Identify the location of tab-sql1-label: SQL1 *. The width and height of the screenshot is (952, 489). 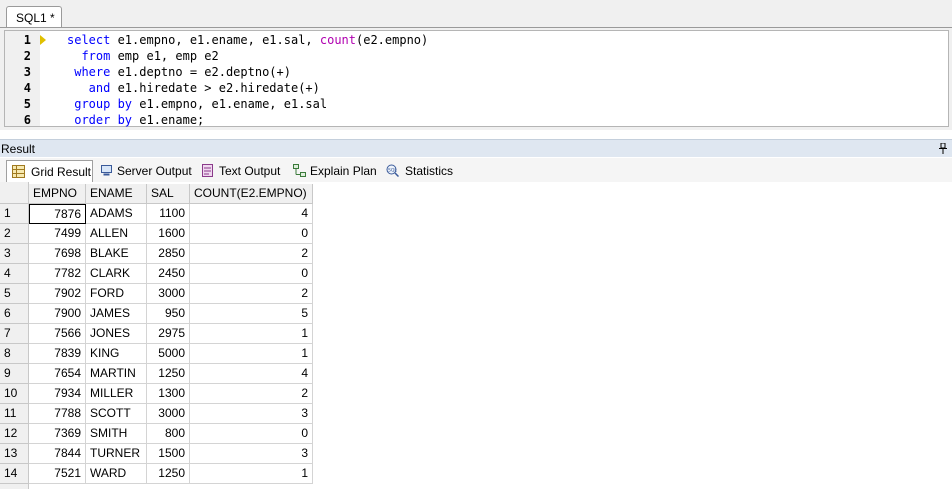
(35, 18).